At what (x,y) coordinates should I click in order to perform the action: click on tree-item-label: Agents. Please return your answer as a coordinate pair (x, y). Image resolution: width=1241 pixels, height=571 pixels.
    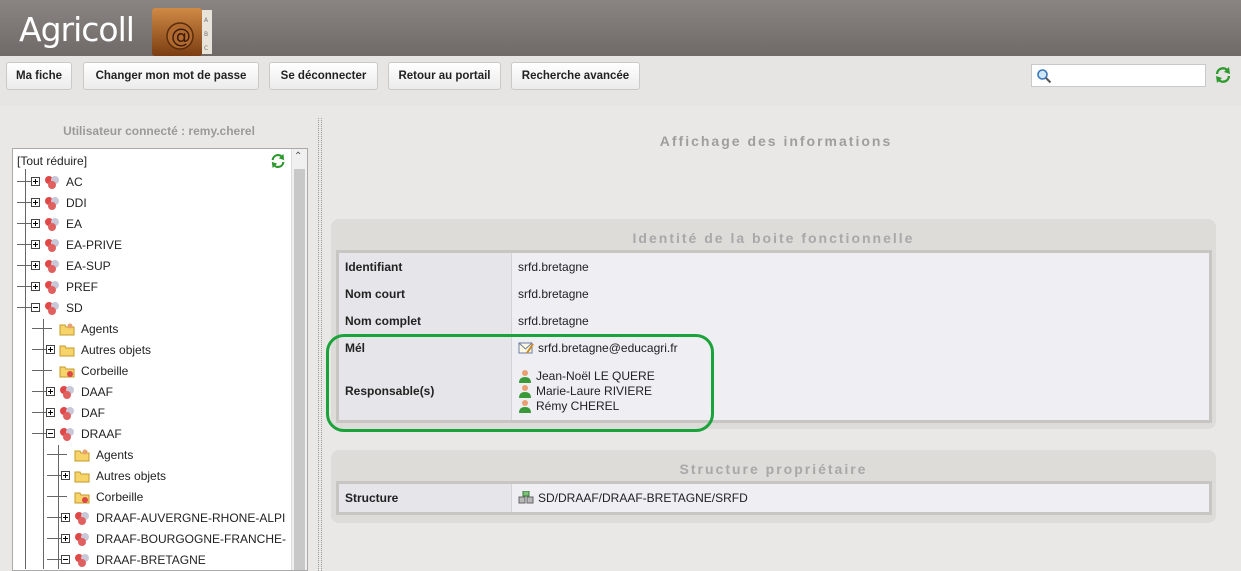
    Looking at the image, I should click on (115, 454).